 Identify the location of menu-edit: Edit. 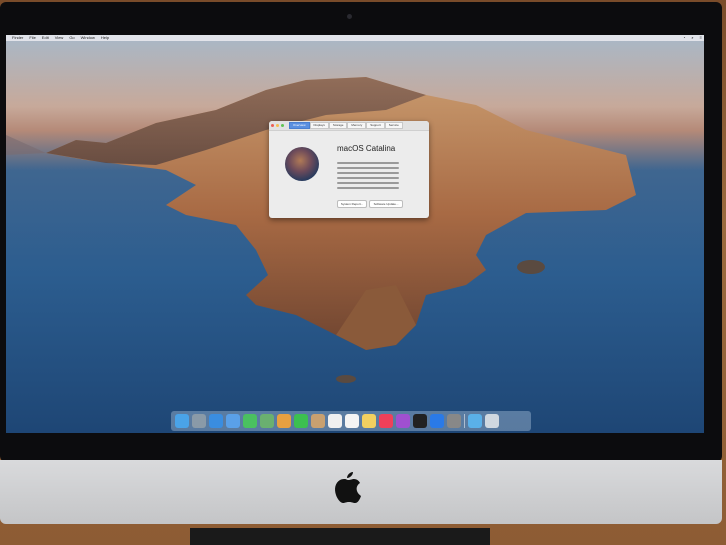
(45, 38).